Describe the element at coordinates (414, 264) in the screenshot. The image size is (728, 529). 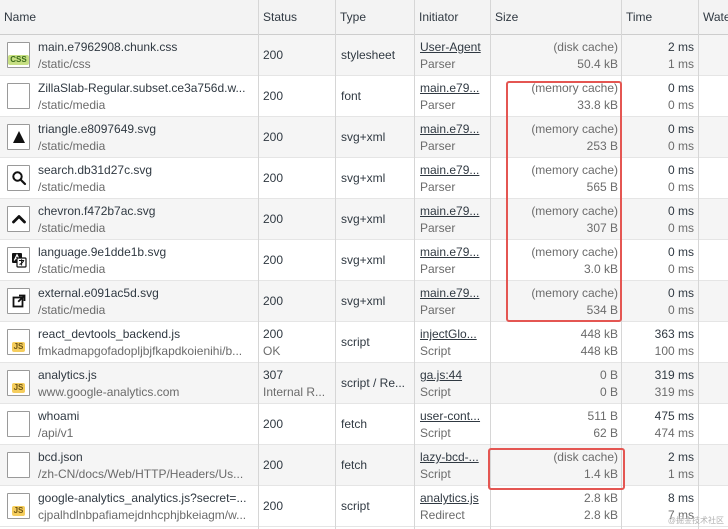
I see `type-column-divider` at that location.